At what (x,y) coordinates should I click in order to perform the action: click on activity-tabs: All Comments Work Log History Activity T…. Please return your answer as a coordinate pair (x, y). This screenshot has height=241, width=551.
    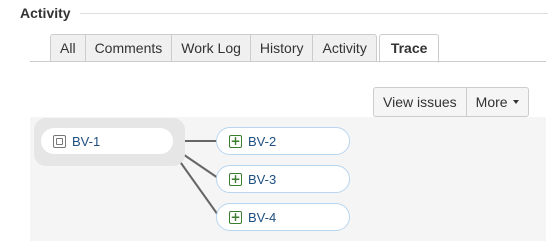
    Looking at the image, I should click on (245, 48).